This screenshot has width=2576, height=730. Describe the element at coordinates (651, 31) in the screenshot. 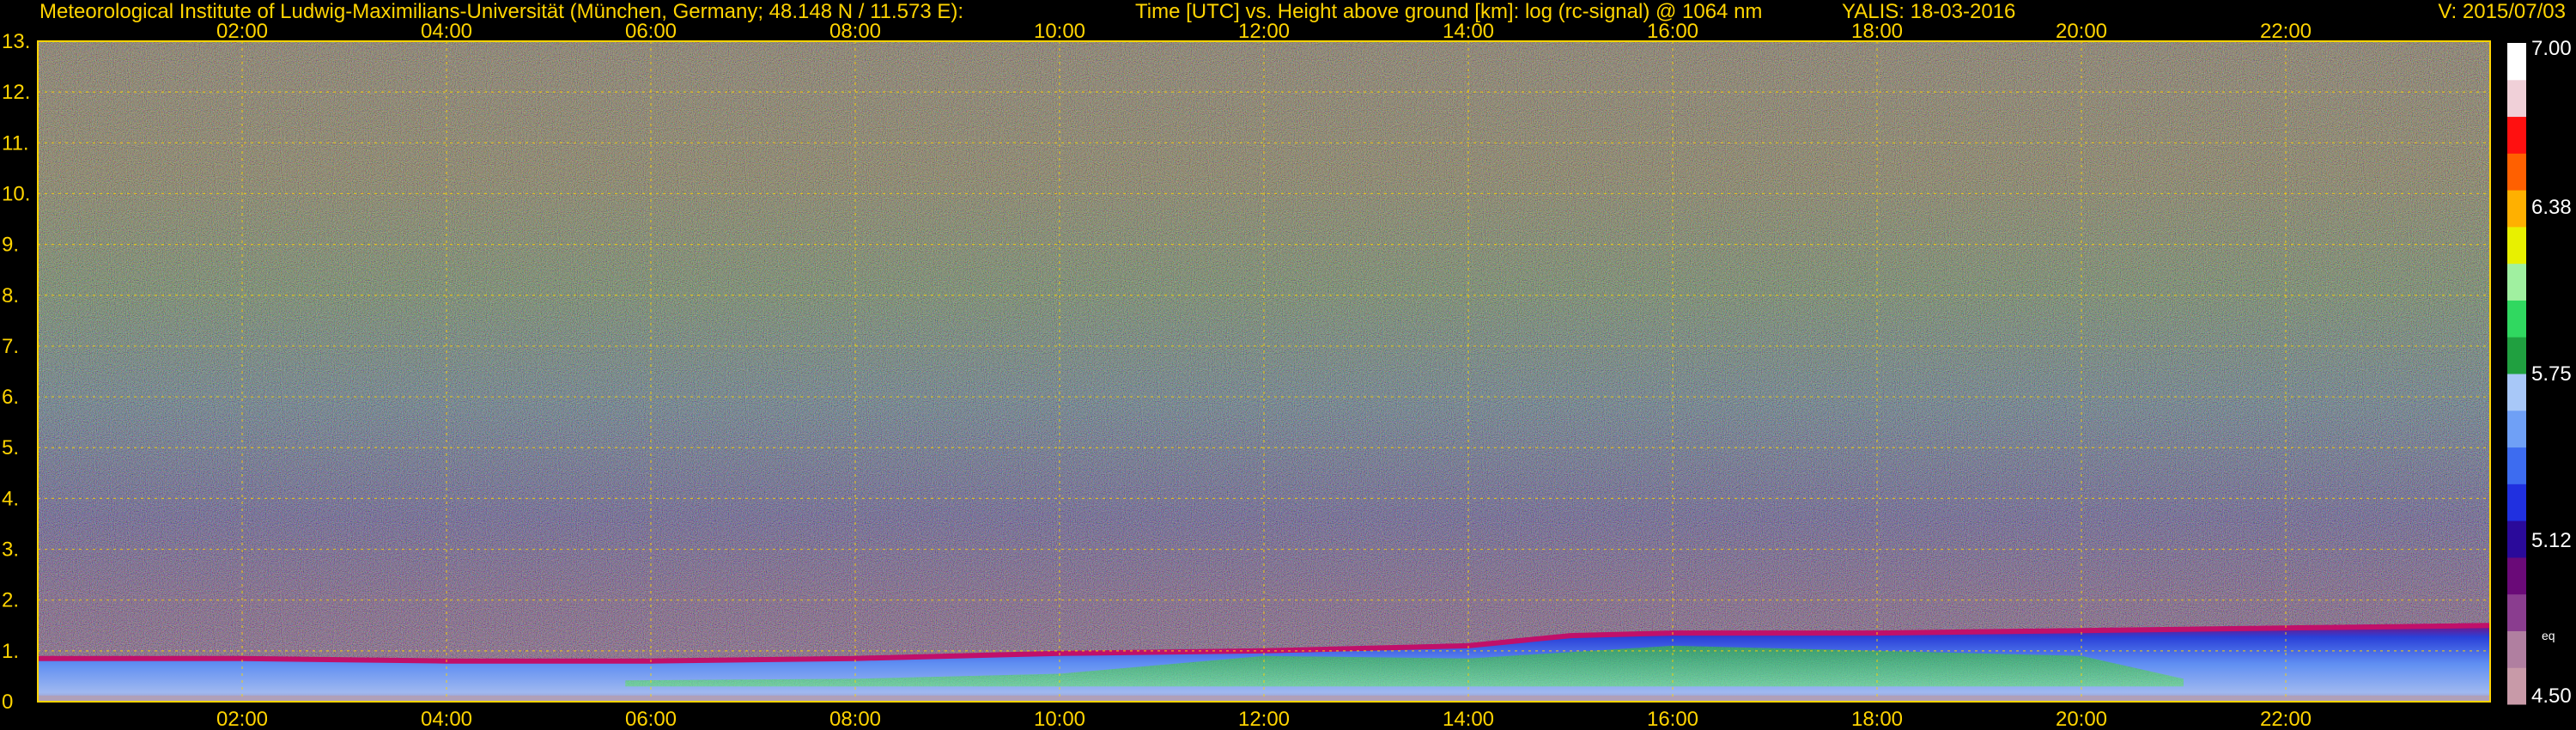

I see `x-tick-label-top: 06:00` at that location.